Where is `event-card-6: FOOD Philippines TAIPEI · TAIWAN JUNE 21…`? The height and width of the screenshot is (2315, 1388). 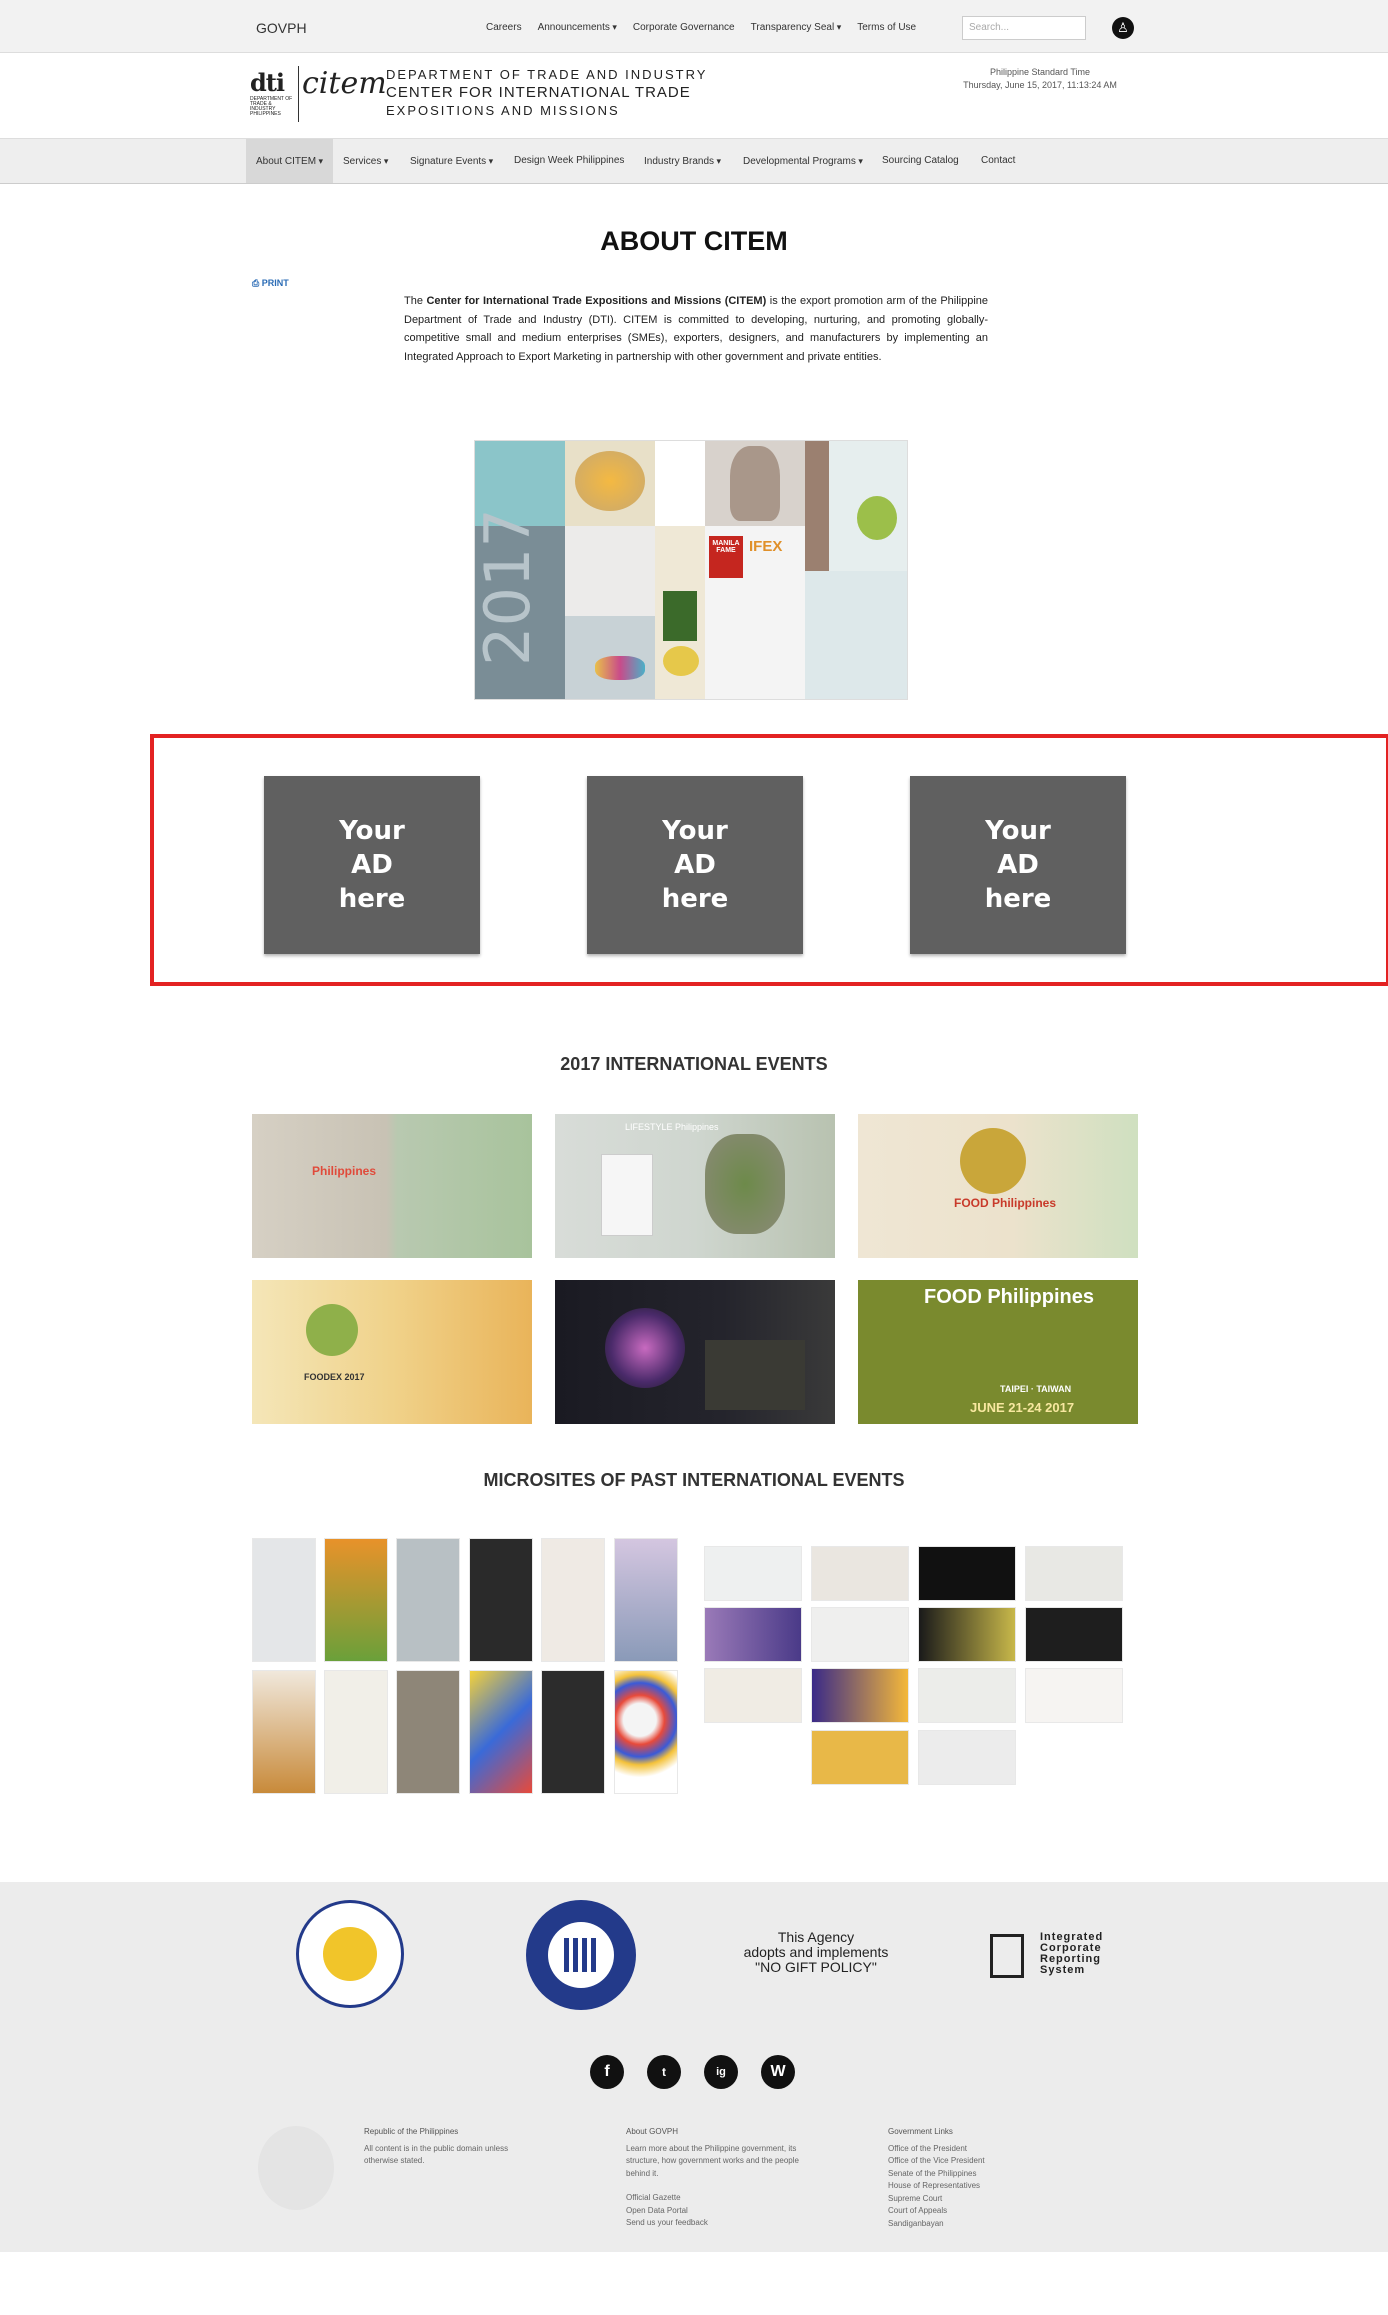
event-card-6: FOOD Philippines TAIPEI · TAIWAN JUNE 21… is located at coordinates (998, 1352).